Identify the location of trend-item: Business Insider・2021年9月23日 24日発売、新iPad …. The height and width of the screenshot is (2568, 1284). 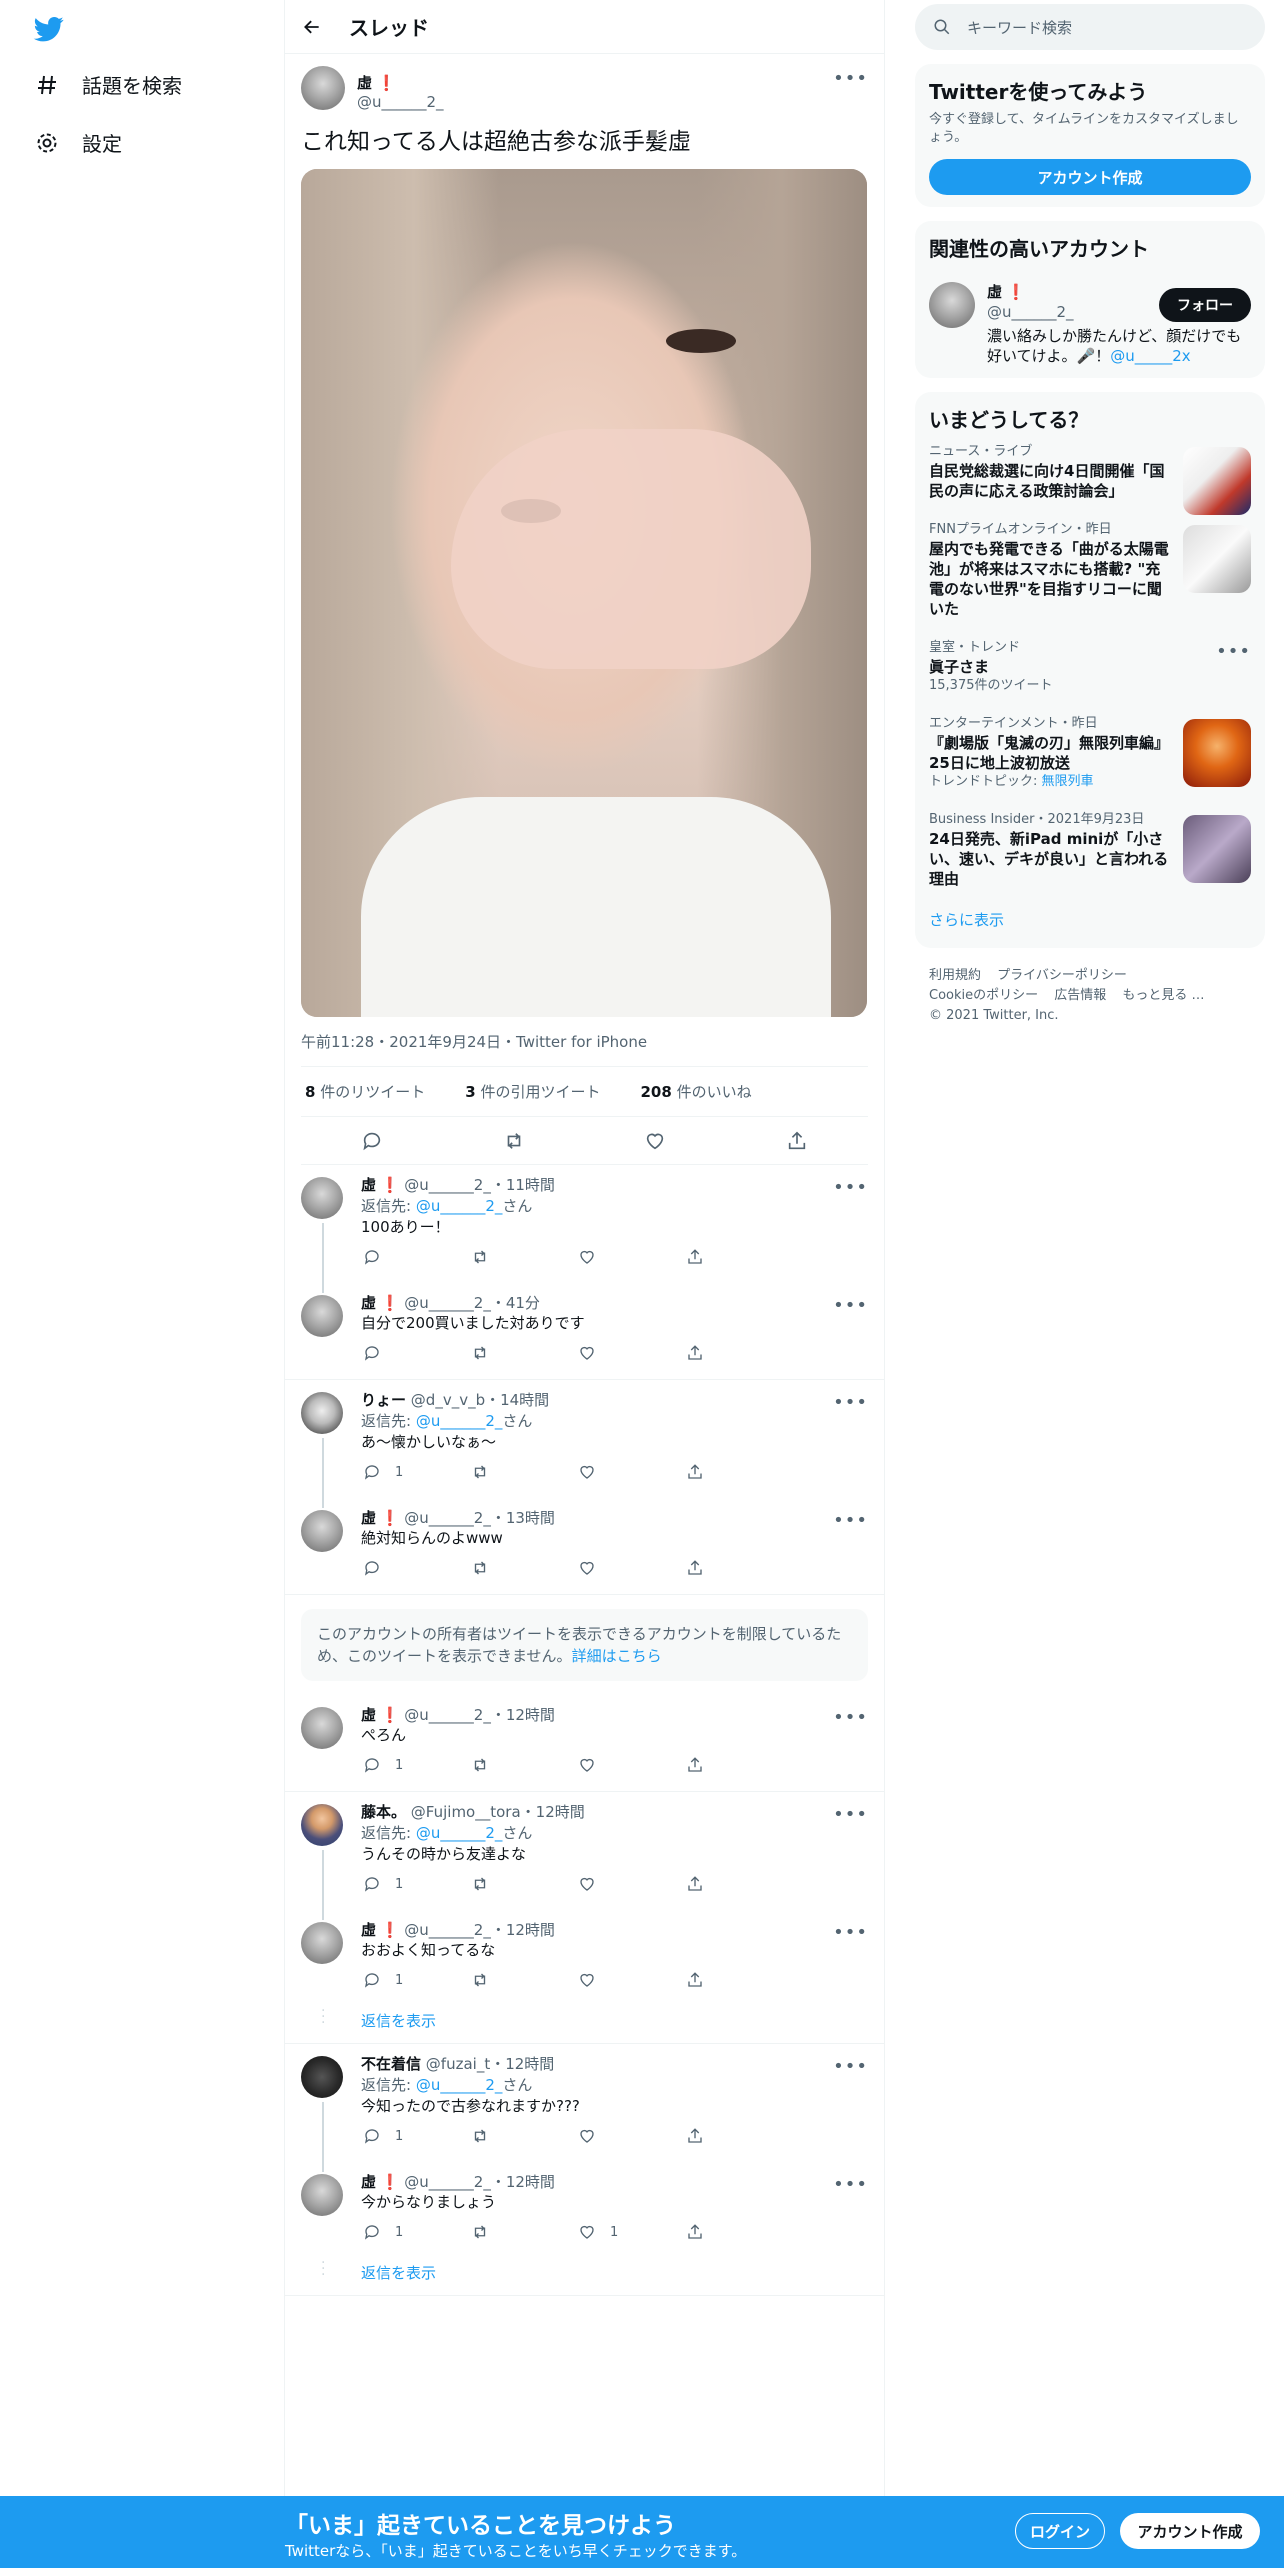
(1090, 850).